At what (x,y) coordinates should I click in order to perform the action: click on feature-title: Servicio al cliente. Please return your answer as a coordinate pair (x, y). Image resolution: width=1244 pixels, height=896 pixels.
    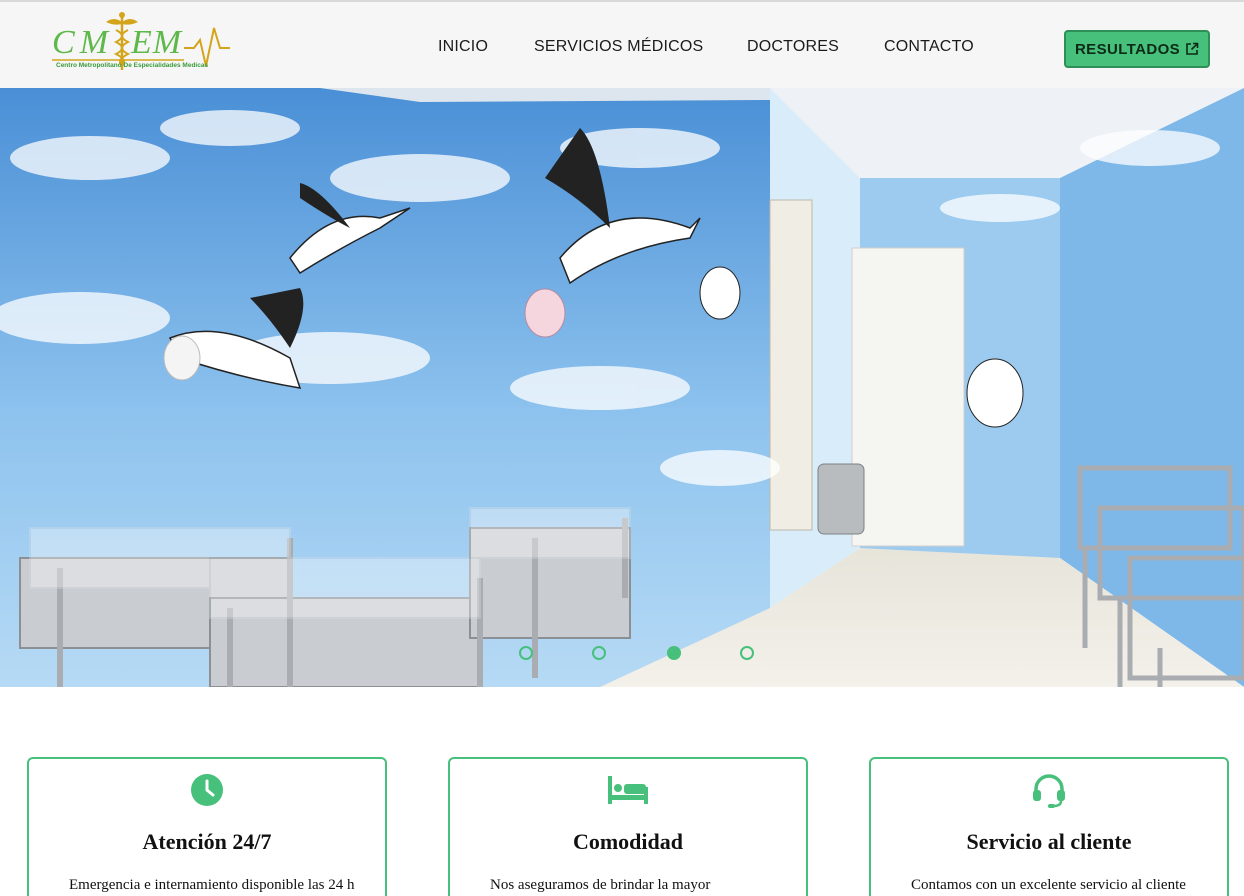
    Looking at the image, I should click on (1049, 841).